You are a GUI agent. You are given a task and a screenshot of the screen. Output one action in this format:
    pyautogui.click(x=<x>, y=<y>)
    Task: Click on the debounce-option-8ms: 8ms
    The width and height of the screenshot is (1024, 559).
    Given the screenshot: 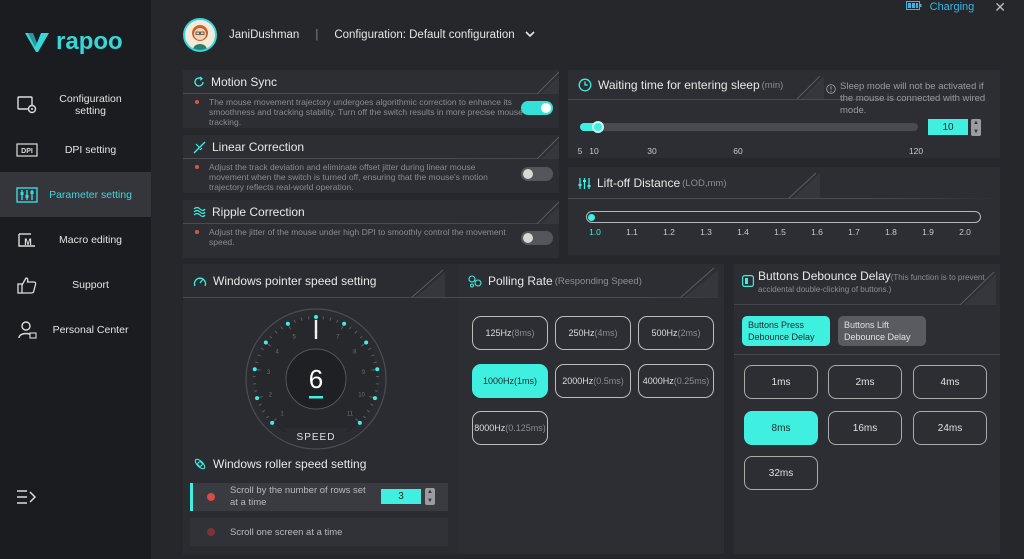 What is the action you would take?
    pyautogui.click(x=781, y=428)
    